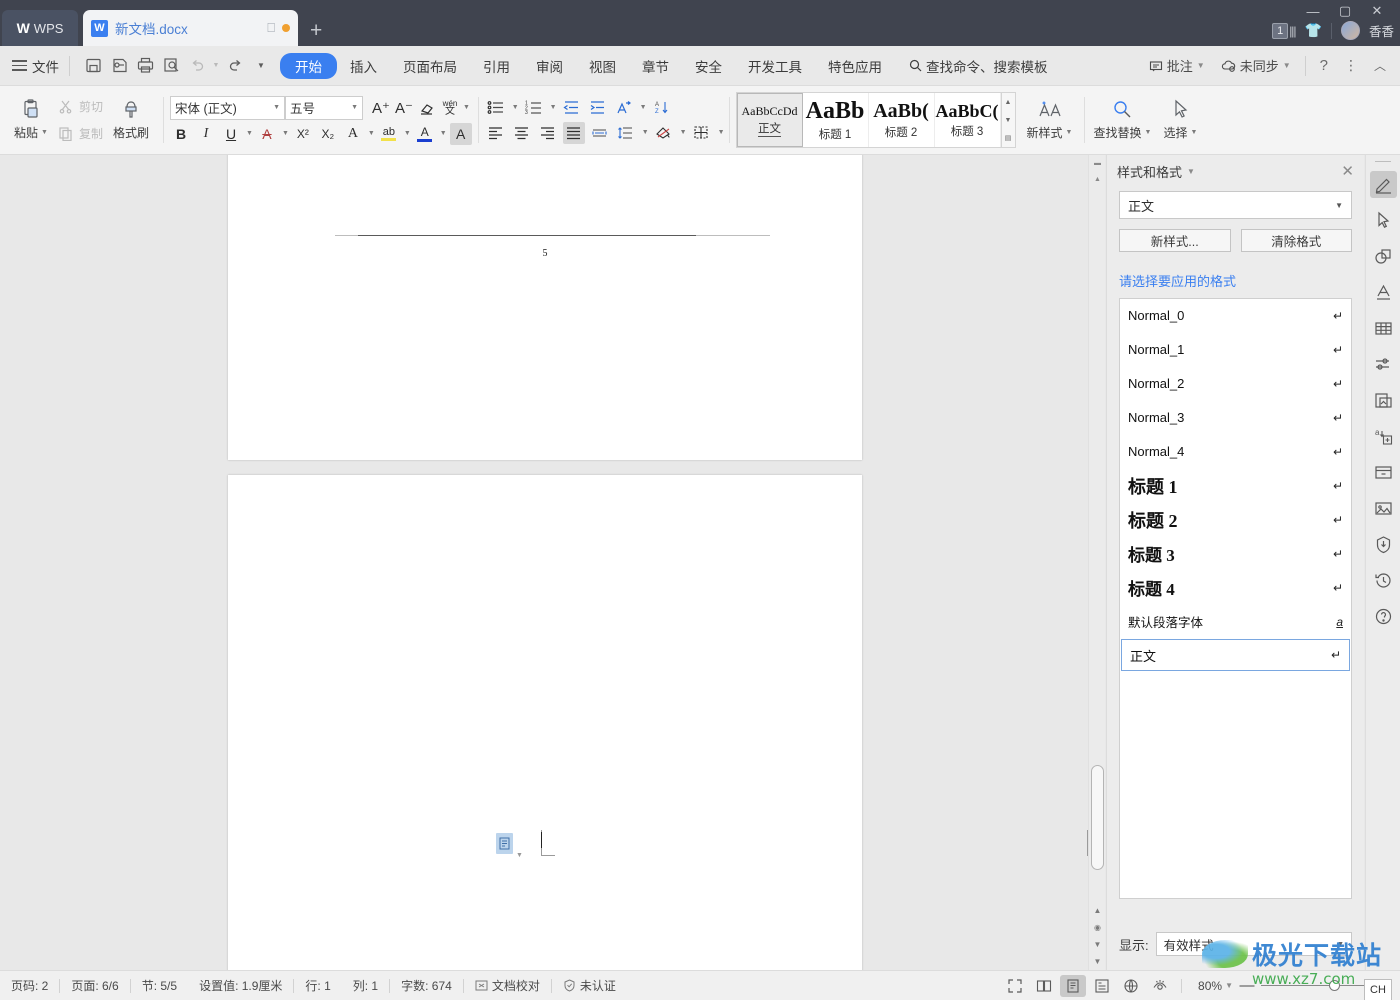 Image resolution: width=1400 pixels, height=1000 pixels. What do you see at coordinates (1383, 292) in the screenshot?
I see `text-art-icon` at bounding box center [1383, 292].